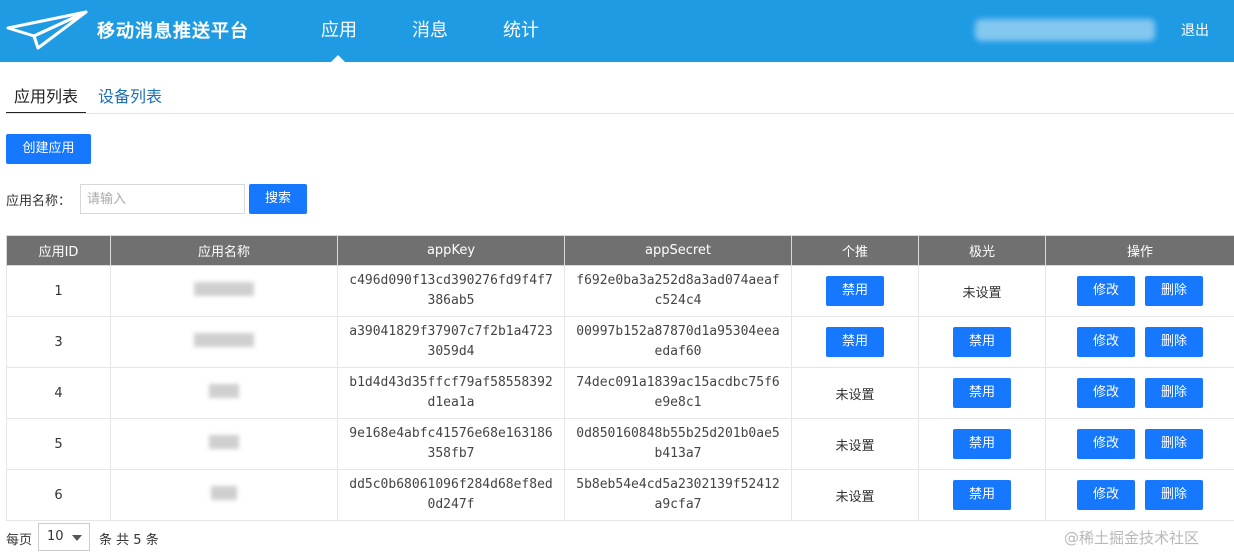 This screenshot has height=553, width=1234. I want to click on cell-app-secret: 5b8eb54e4cd5a2302139f52412a9cfa7, so click(678, 495).